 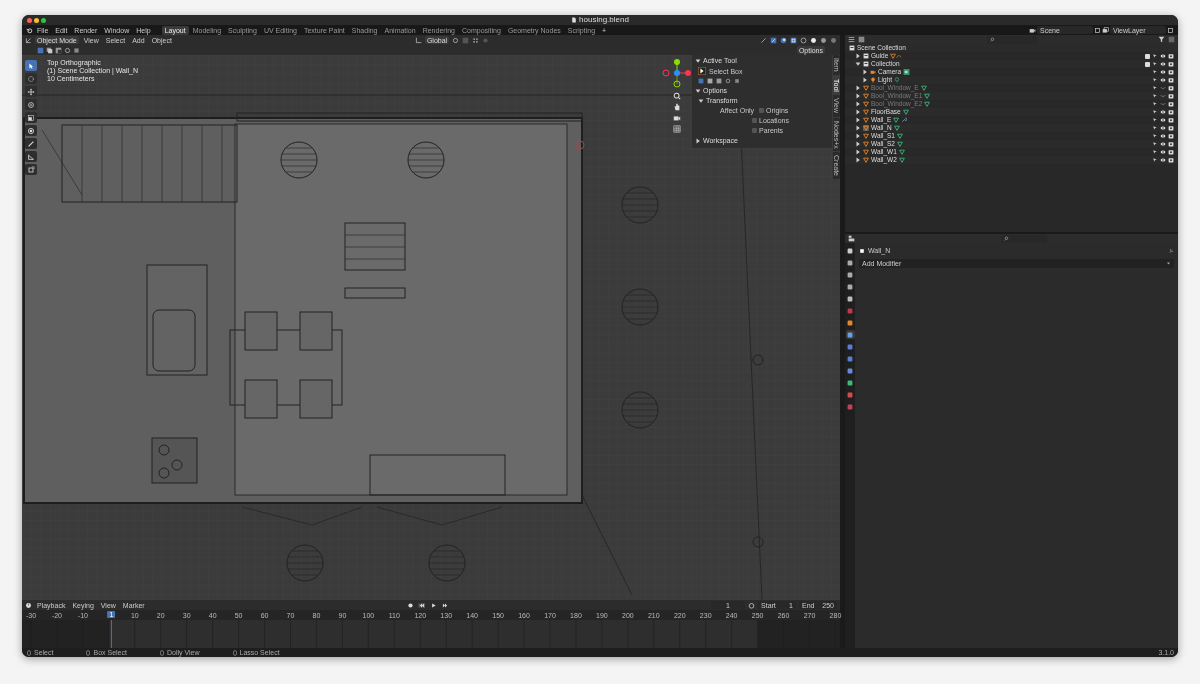 I want to click on zoom-window-button, so click(x=43, y=20).